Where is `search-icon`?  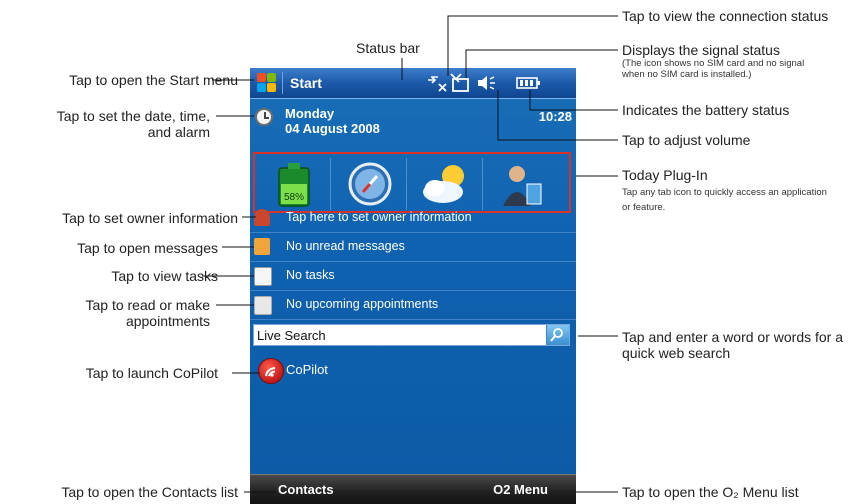
search-icon is located at coordinates (556, 335).